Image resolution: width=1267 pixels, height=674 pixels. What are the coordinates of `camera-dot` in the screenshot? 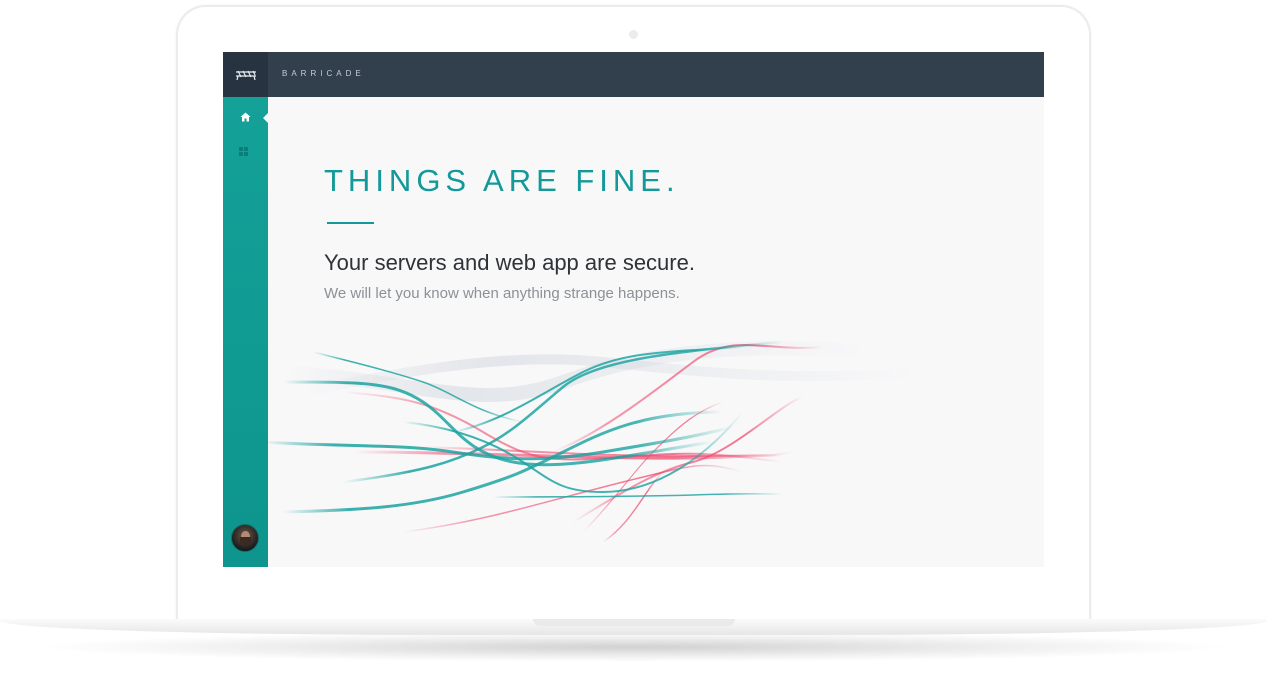 It's located at (633, 34).